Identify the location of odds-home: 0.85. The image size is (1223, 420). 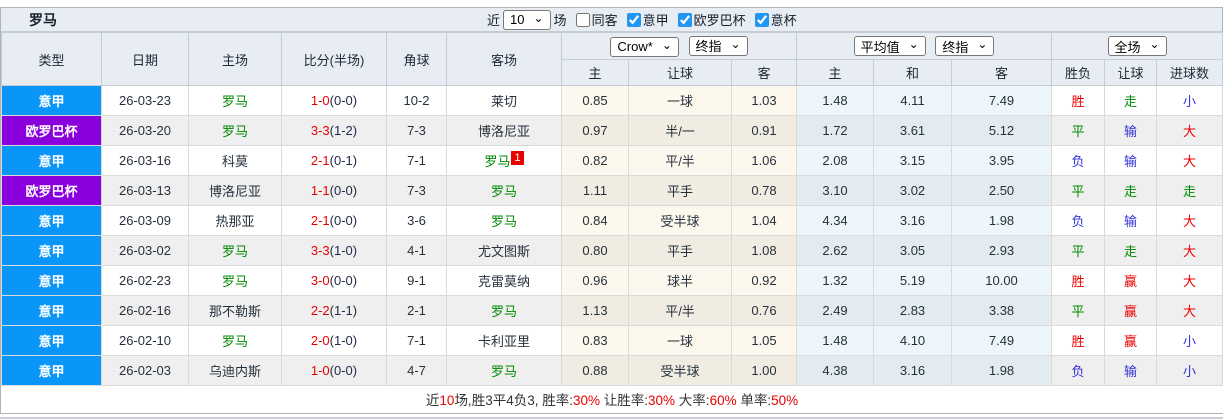
(595, 100).